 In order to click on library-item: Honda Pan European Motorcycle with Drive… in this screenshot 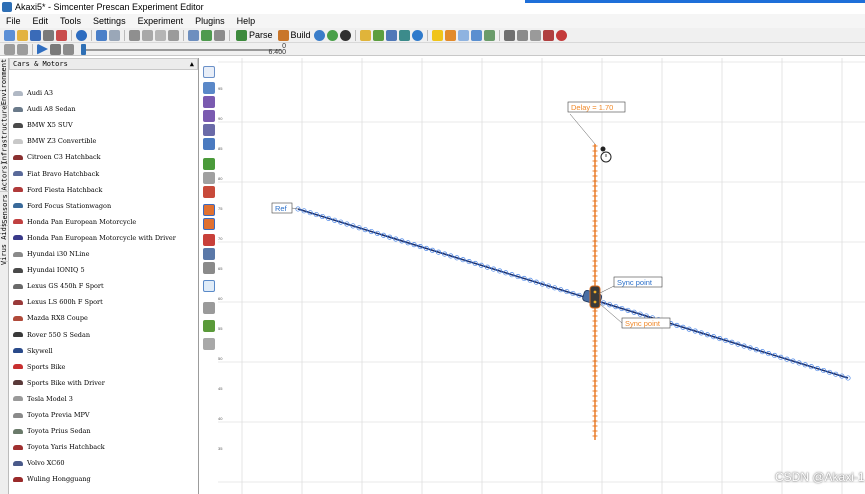, I will do `click(94, 238)`.